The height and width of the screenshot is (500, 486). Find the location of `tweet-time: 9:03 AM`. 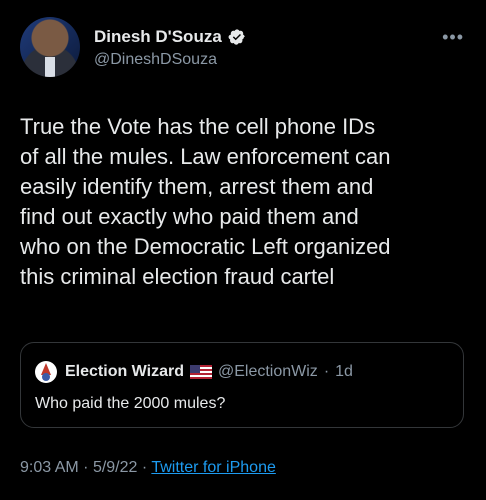

tweet-time: 9:03 AM is located at coordinates (49, 467).